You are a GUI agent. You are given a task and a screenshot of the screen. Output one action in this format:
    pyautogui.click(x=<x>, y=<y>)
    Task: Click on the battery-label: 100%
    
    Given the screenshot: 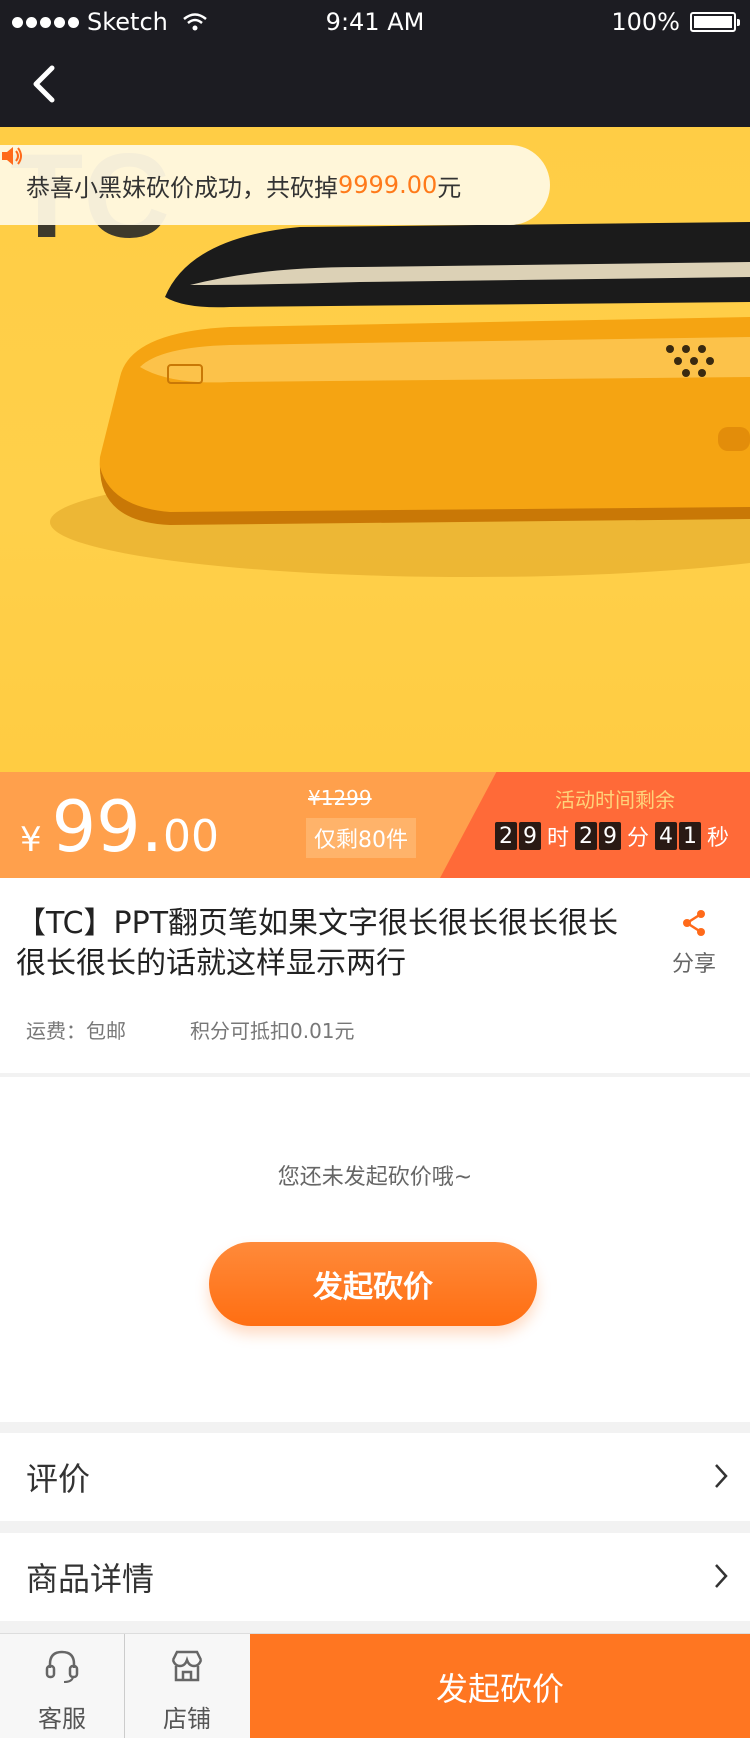 What is the action you would take?
    pyautogui.click(x=645, y=22)
    